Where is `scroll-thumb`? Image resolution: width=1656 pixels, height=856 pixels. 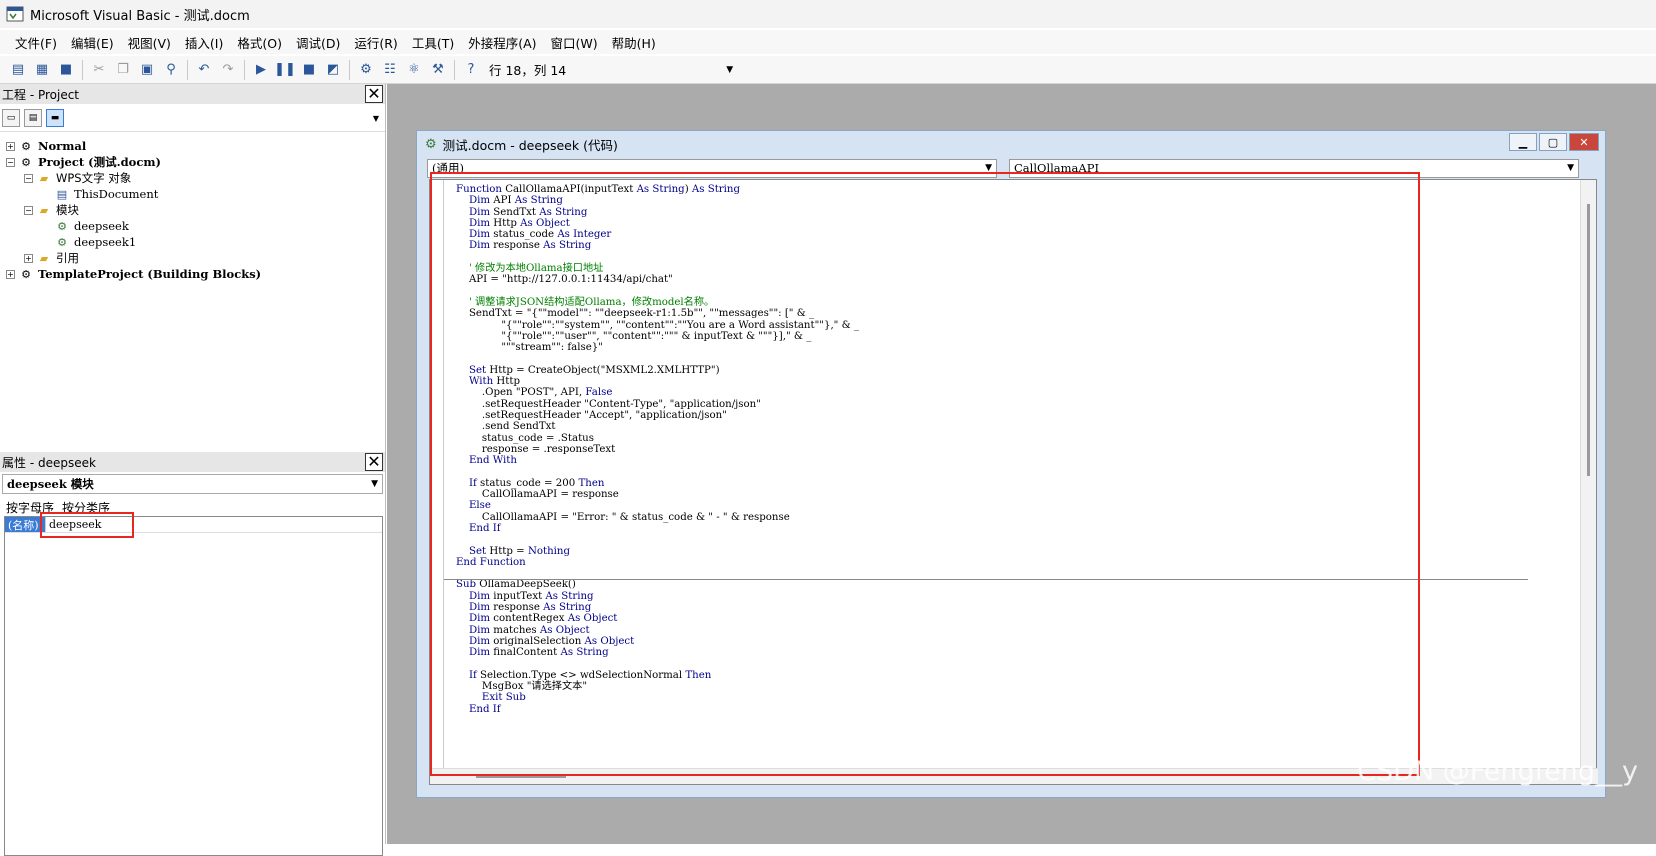
scroll-thumb is located at coordinates (1588, 340).